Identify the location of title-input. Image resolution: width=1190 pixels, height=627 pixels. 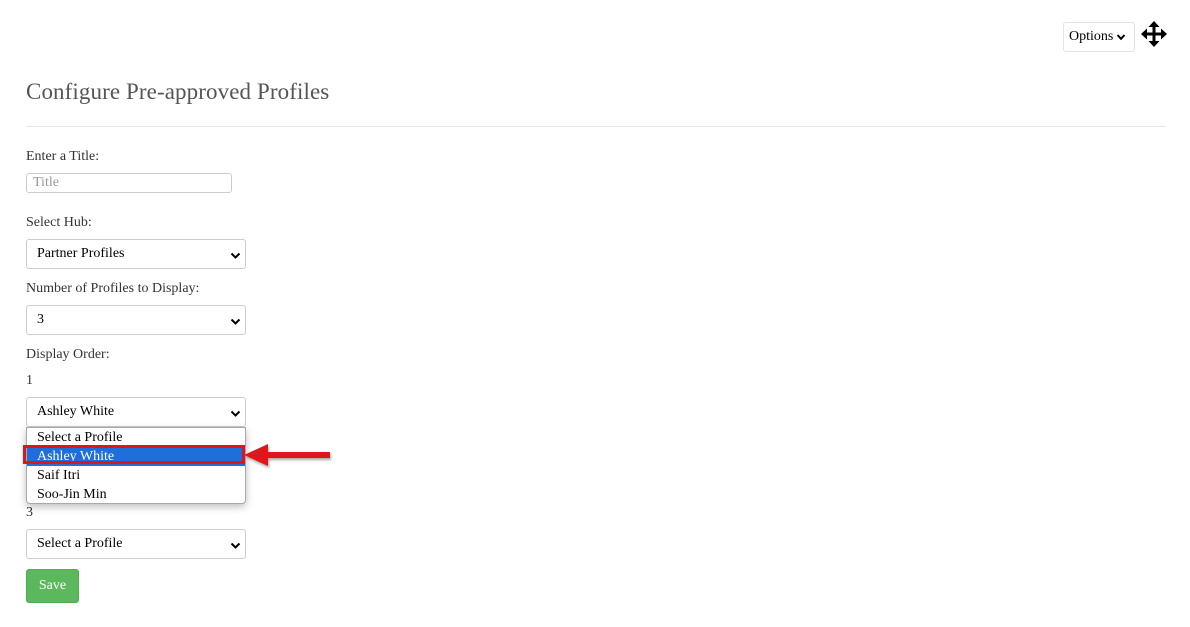
(129, 183).